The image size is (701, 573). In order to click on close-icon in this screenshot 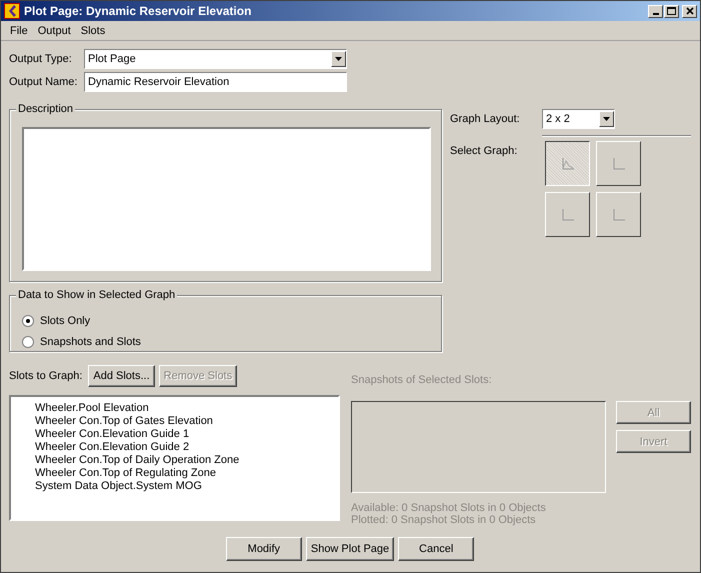, I will do `click(690, 11)`.